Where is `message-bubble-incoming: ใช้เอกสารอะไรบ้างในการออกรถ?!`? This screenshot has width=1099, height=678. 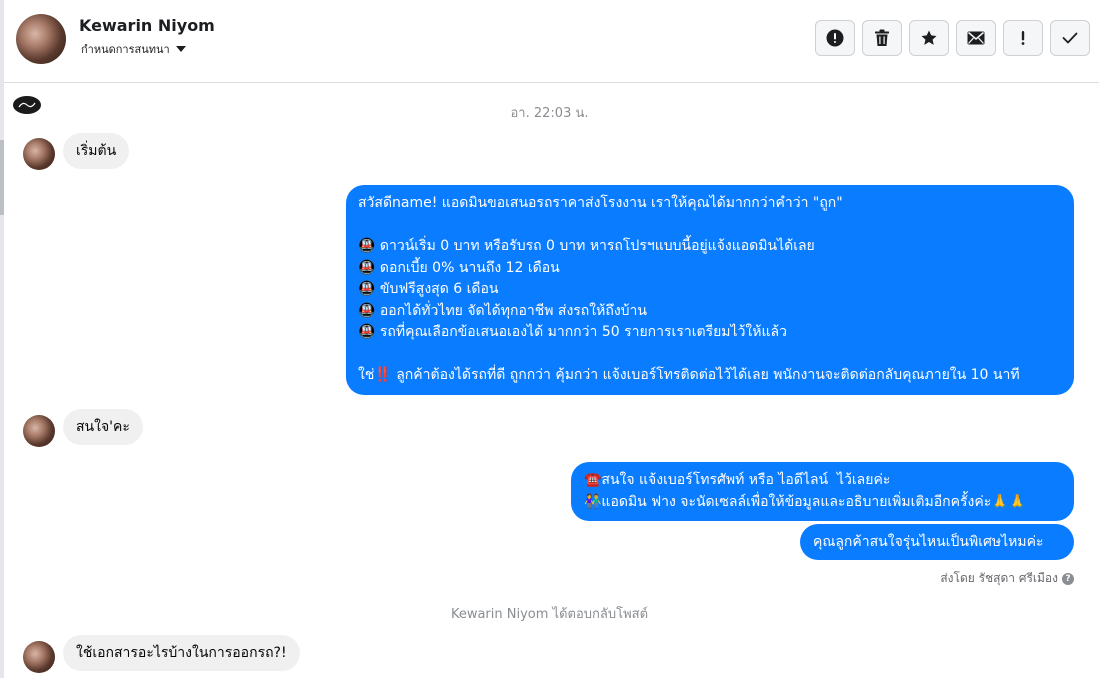 message-bubble-incoming: ใช้เอกสารอะไรบ้างในการออกรถ?! is located at coordinates (181, 653).